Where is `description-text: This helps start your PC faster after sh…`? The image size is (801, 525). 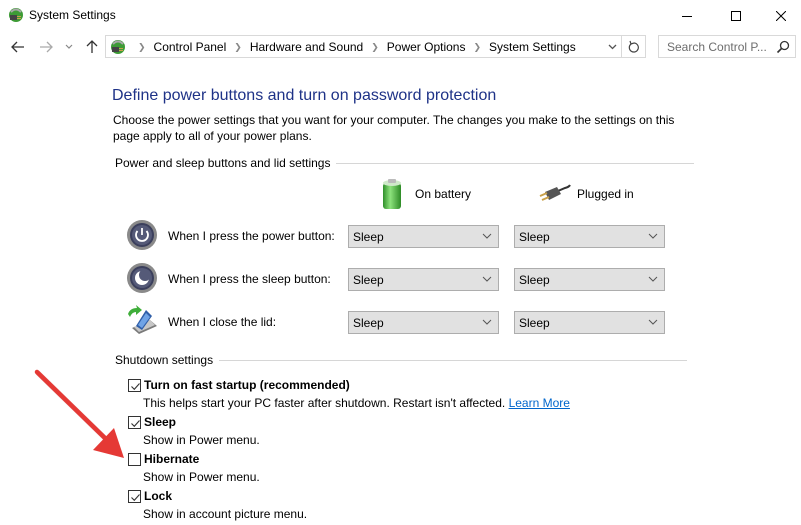 description-text: This helps start your PC faster after sh… is located at coordinates (324, 403).